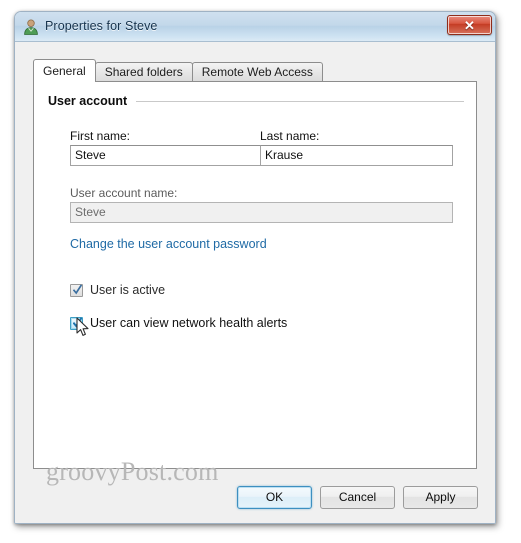 The image size is (521, 543). Describe the element at coordinates (128, 290) in the screenshot. I see `checkbox-label-user-is-active: User is active` at that location.